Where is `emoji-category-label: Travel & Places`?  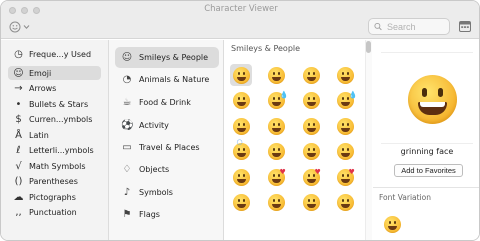 emoji-category-label: Travel & Places is located at coordinates (169, 147).